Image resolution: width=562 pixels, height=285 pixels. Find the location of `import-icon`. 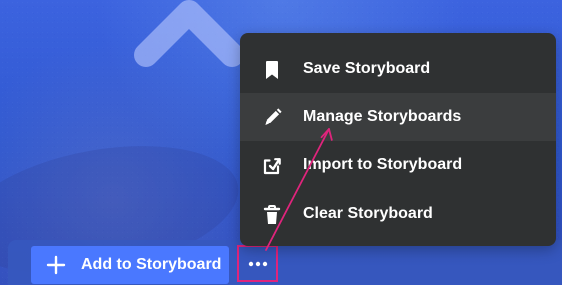

import-icon is located at coordinates (272, 166).